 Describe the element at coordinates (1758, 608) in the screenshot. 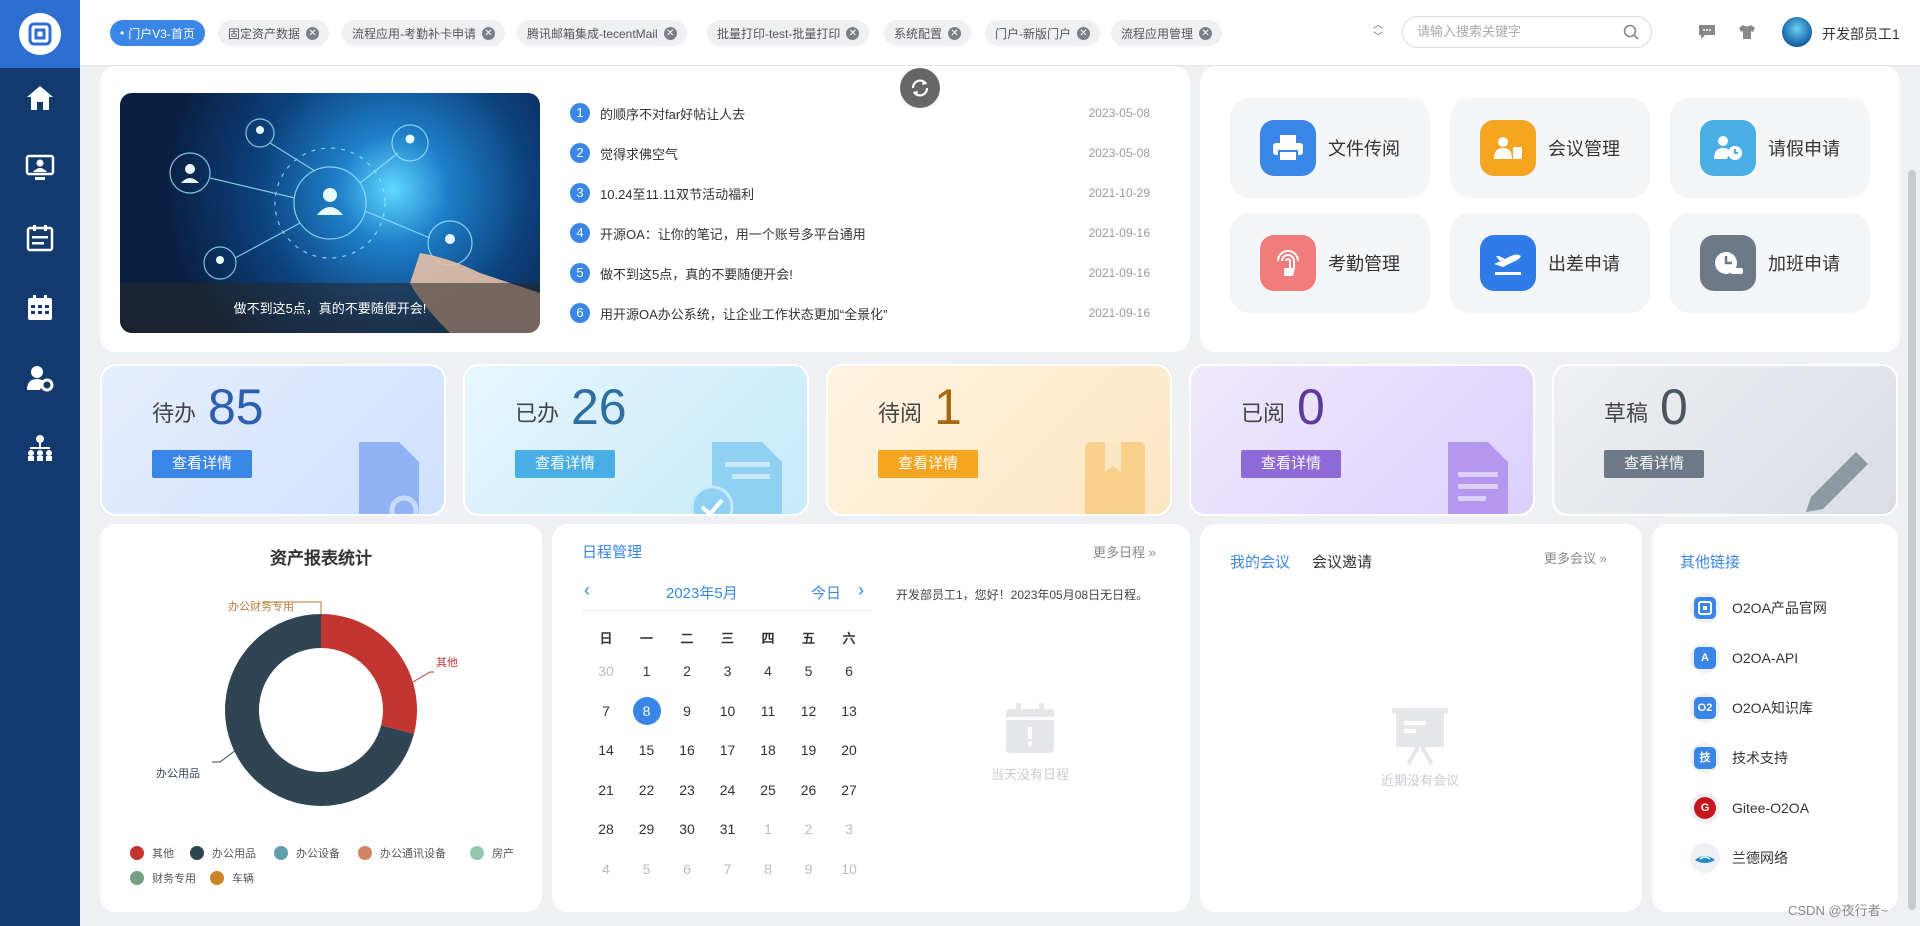

I see `link-o2oa-website: O2OA产品官网` at that location.